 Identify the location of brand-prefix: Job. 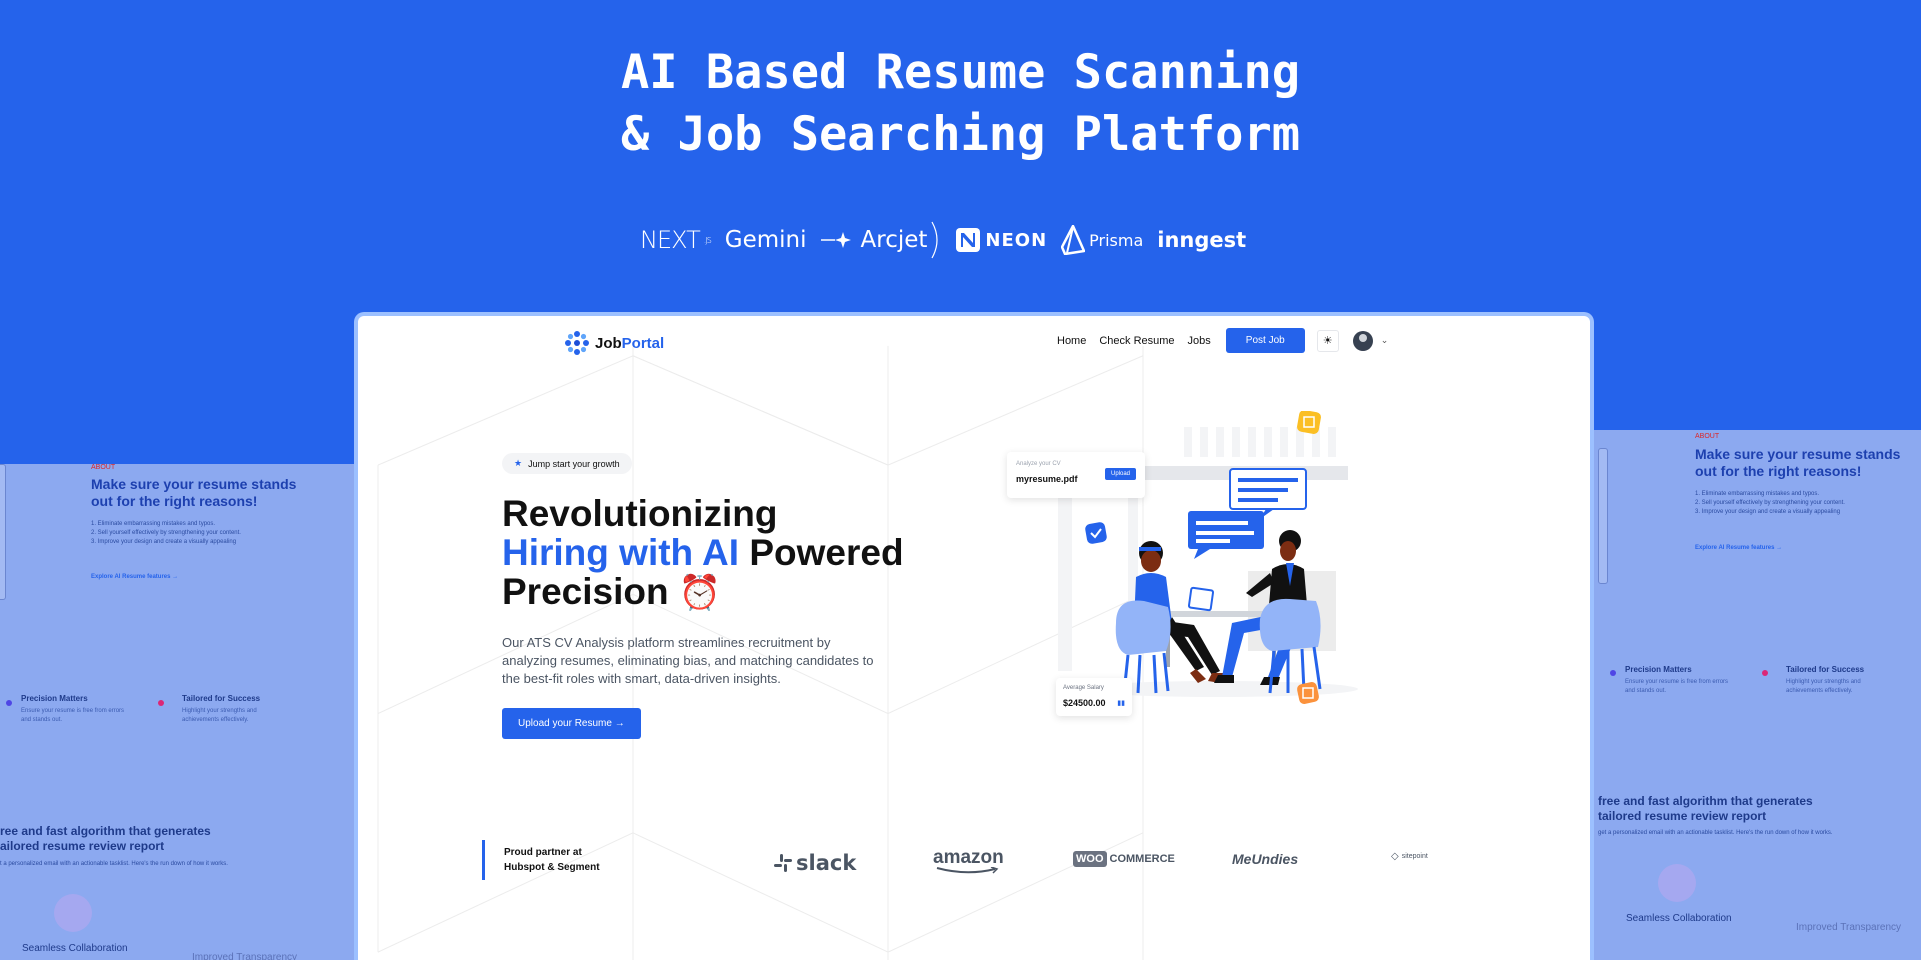
(608, 343).